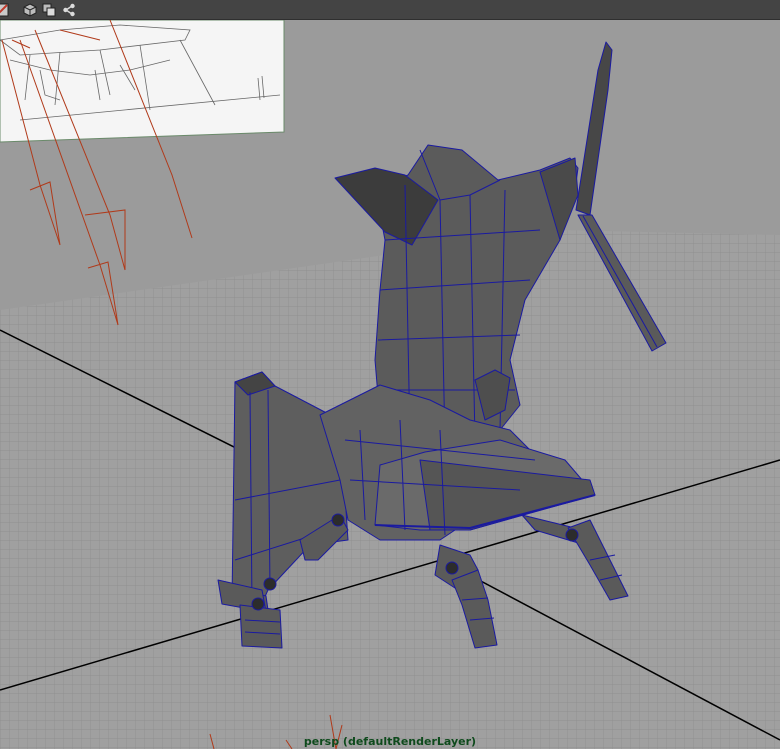 This screenshot has width=780, height=749. I want to click on camera-label: persp (defaultRenderLayer), so click(390, 741).